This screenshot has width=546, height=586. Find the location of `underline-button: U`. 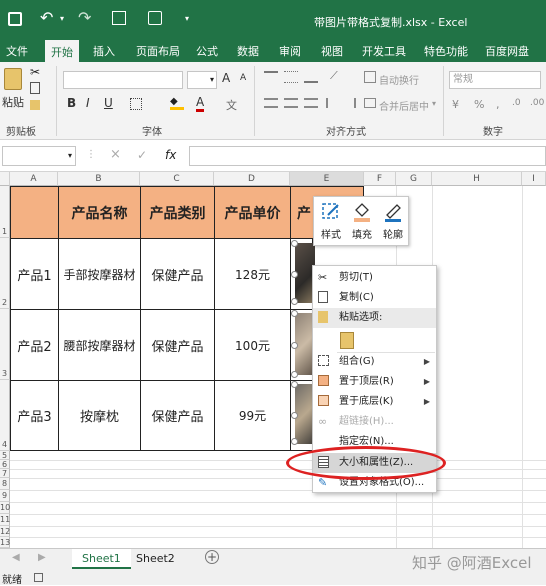

underline-button: U is located at coordinates (108, 103).